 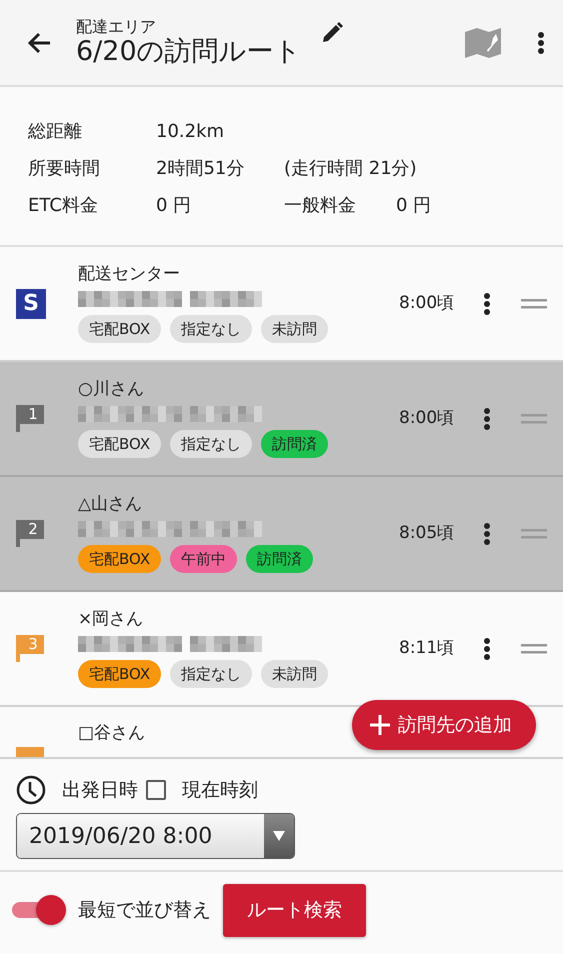 I want to click on stop-name: 配送センター, so click(x=129, y=274).